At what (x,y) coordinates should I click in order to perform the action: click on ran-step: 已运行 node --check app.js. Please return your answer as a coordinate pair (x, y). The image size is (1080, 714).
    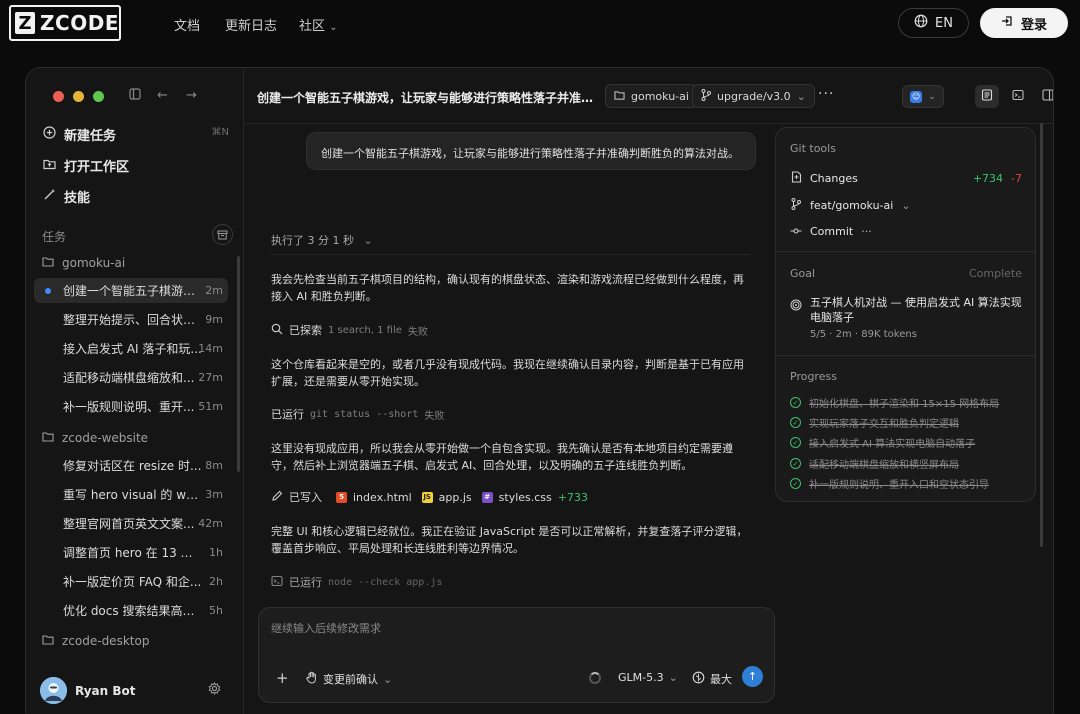
    Looking at the image, I should click on (356, 582).